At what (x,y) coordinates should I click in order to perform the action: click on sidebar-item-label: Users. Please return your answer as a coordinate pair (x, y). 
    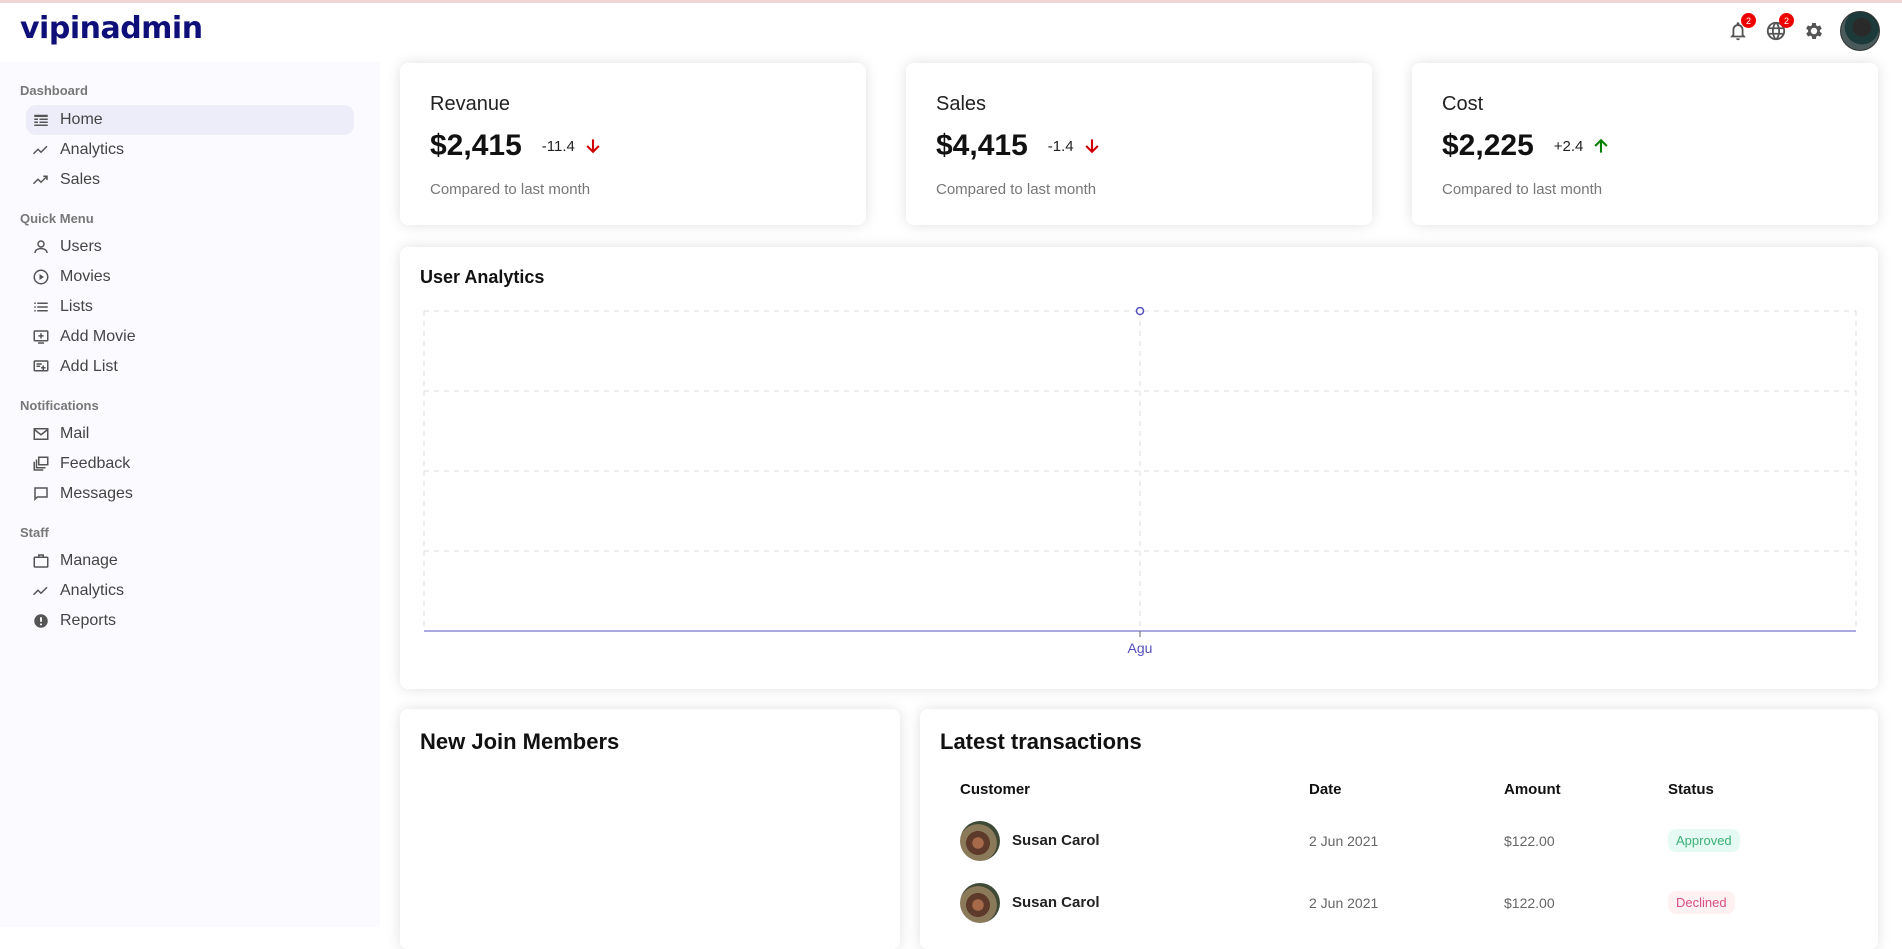
    Looking at the image, I should click on (81, 246).